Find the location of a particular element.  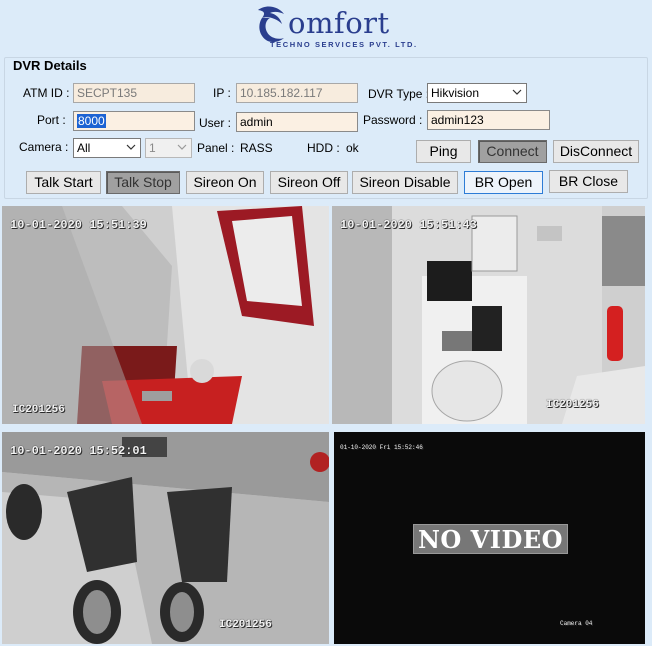

camera-3-label: IC201256 is located at coordinates (245, 625).